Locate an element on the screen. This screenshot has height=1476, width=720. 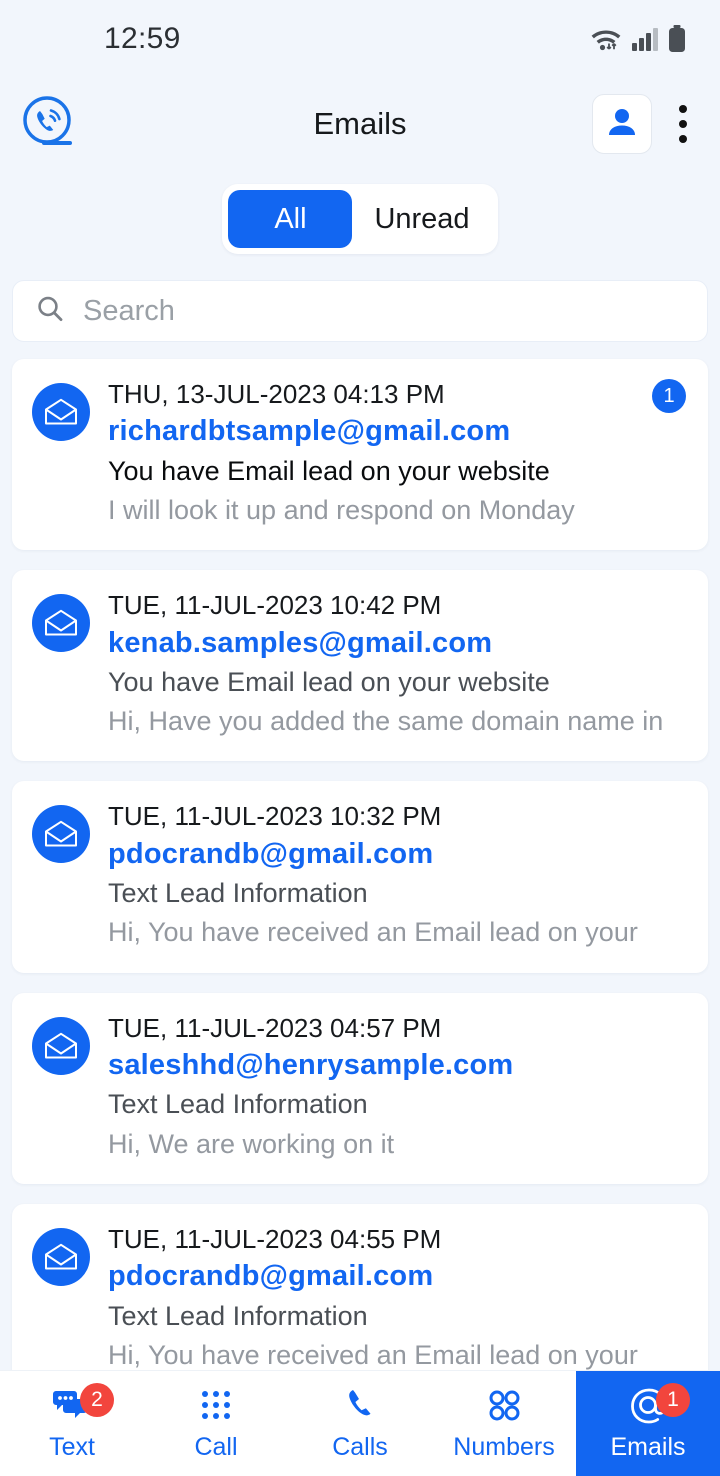
unread-count-badge: 1 is located at coordinates (669, 396).